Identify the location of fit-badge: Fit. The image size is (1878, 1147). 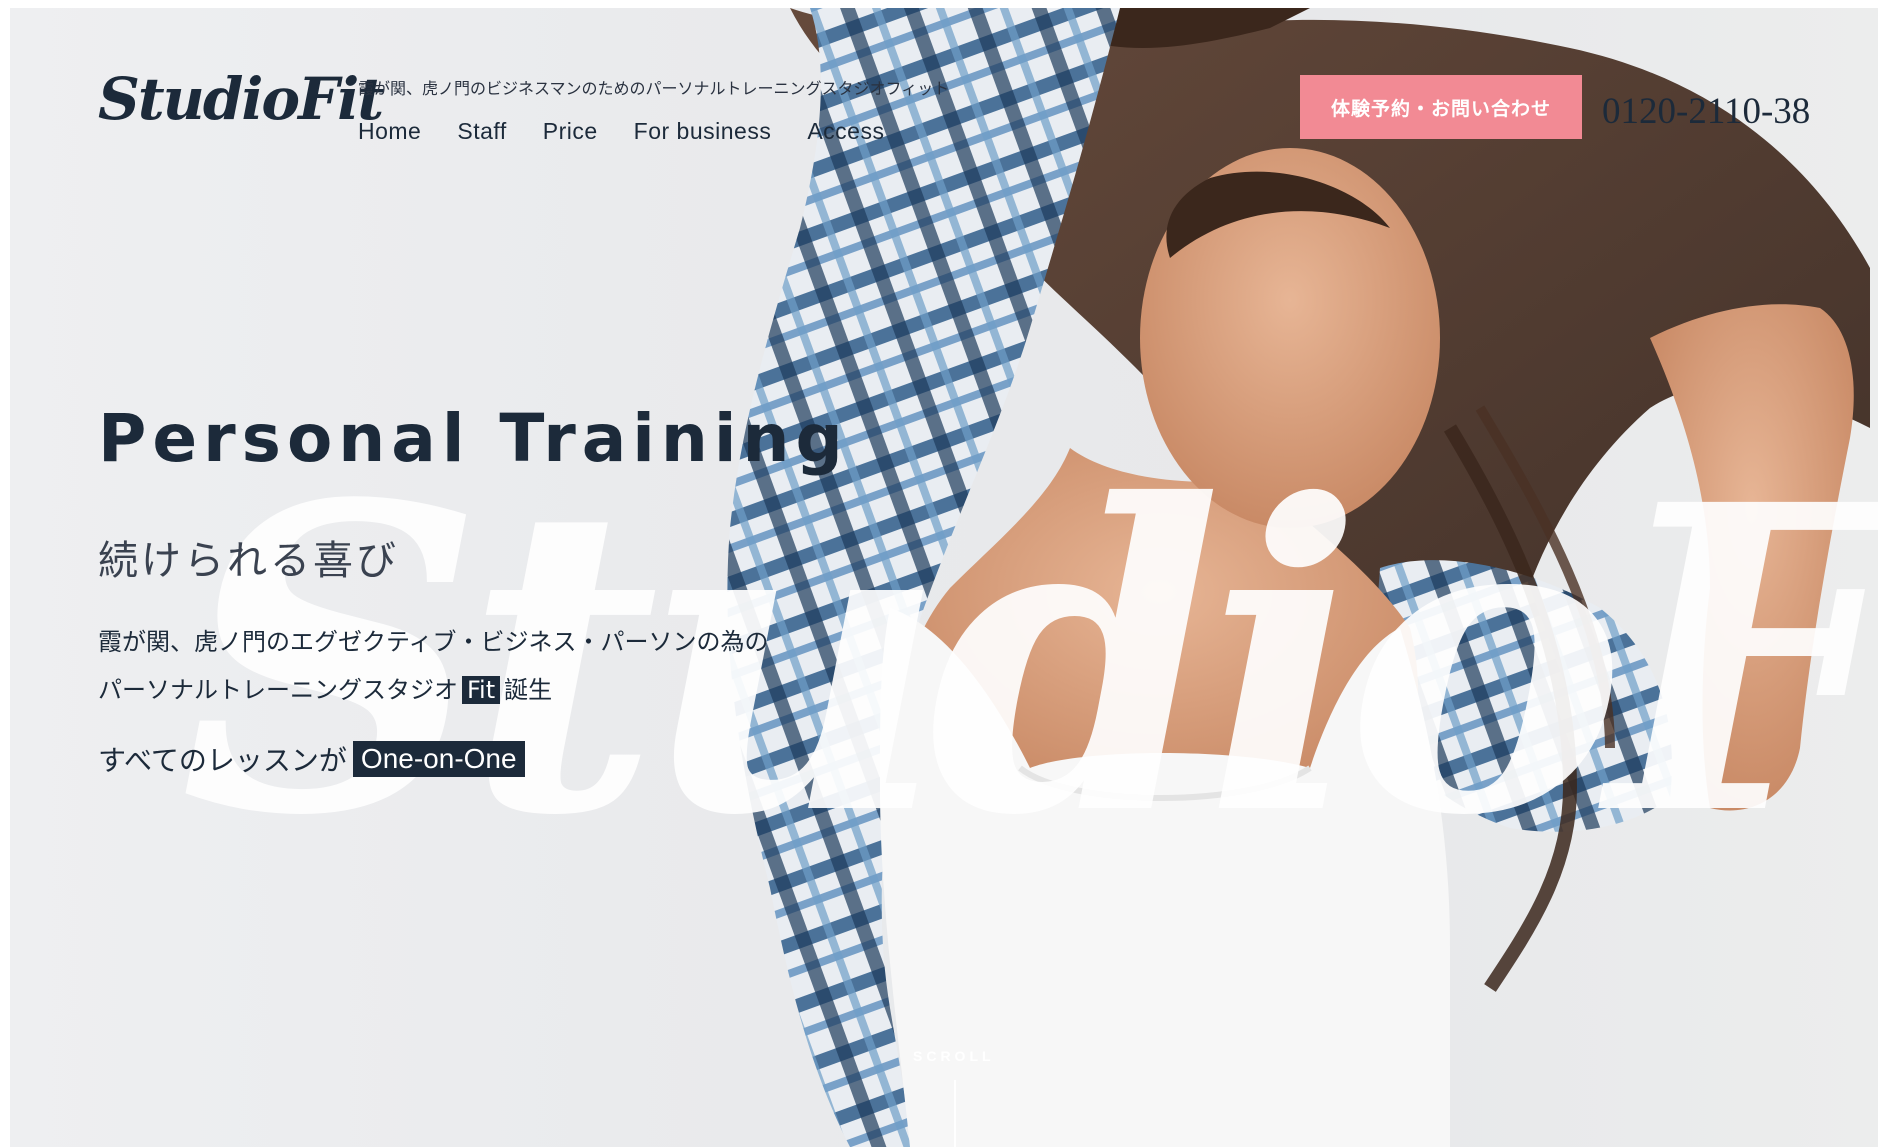
(481, 690).